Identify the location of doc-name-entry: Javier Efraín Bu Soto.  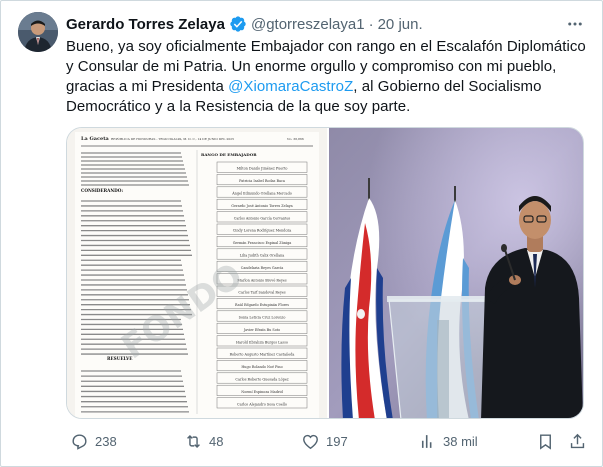
(261, 330).